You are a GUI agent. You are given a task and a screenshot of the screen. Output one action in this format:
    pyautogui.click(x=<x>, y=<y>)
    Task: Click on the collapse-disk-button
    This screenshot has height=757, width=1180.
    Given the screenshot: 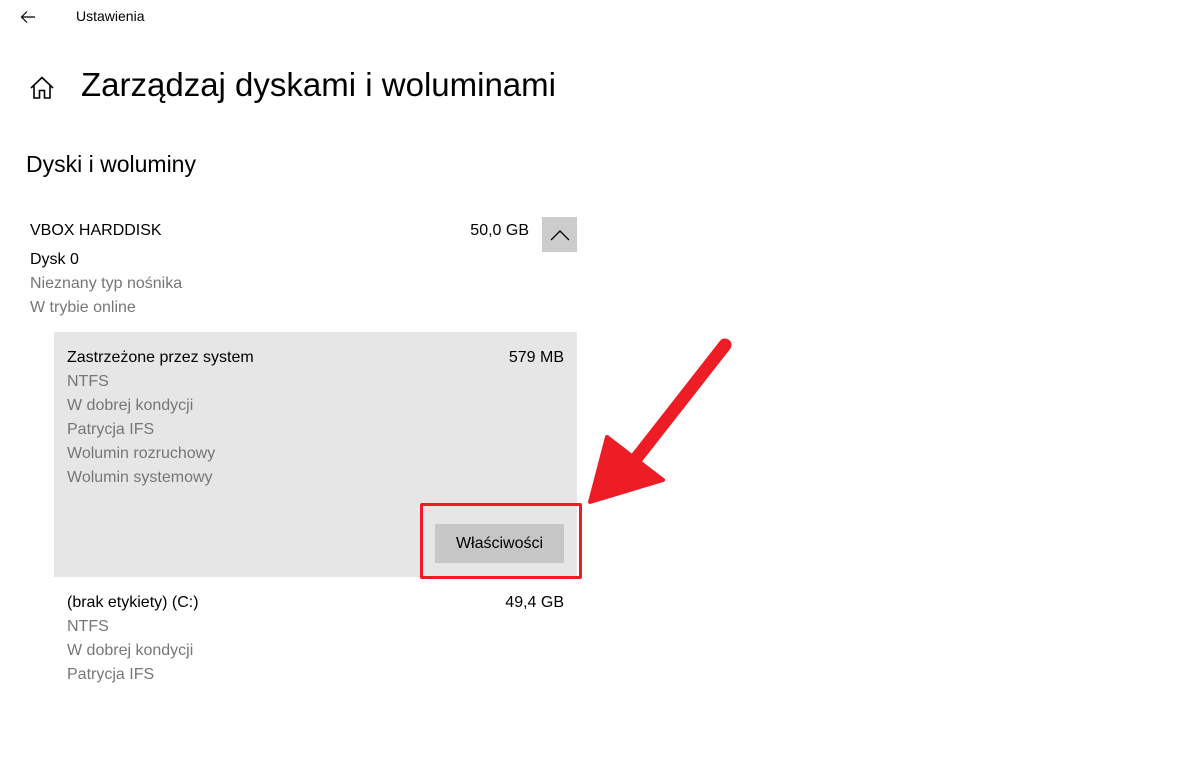 What is the action you would take?
    pyautogui.click(x=559, y=234)
    